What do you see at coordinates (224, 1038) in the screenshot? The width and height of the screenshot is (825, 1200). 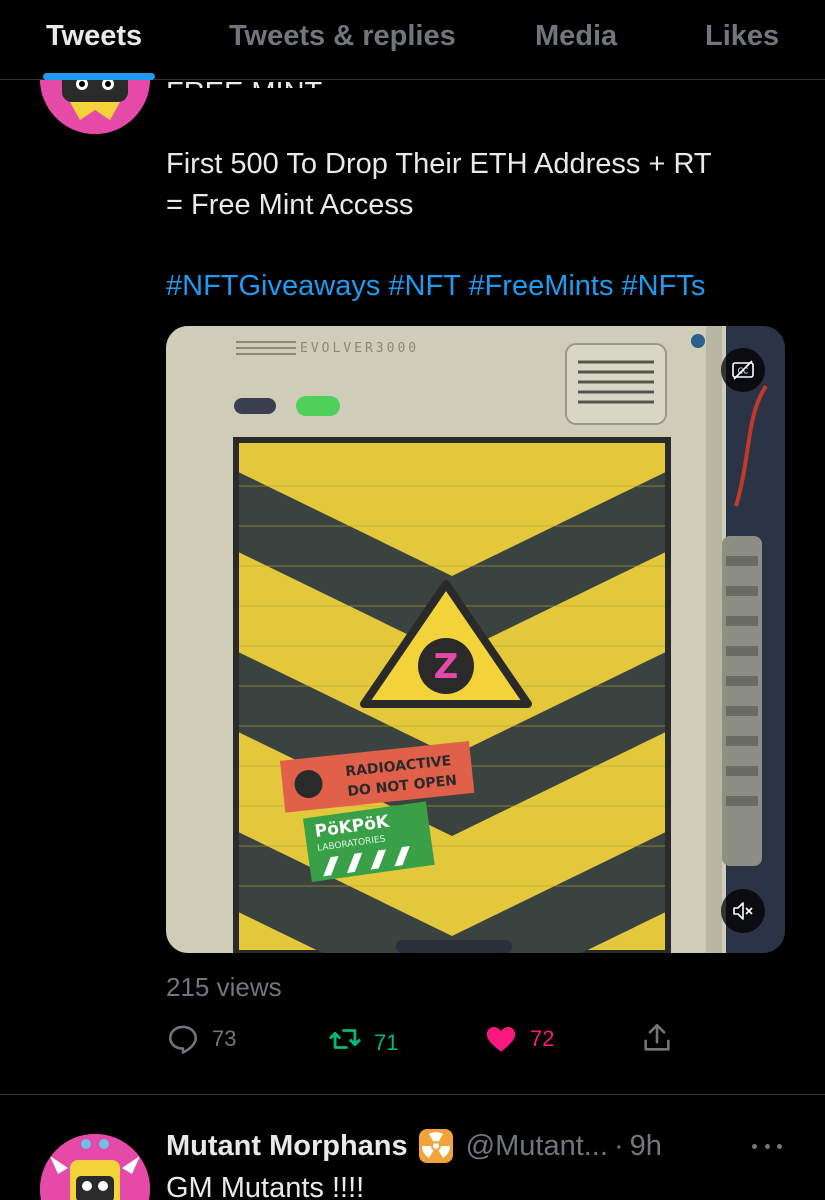 I see `reply-count: 73` at bounding box center [224, 1038].